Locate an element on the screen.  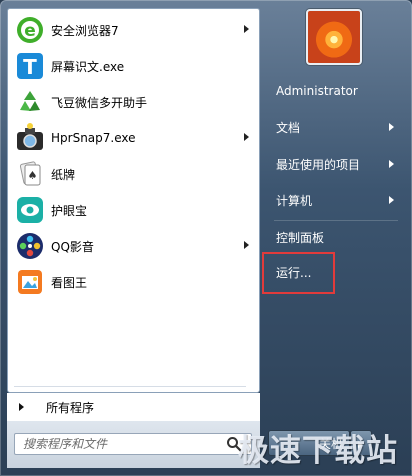
all-programs-button: 所有程序 is located at coordinates (133, 407).